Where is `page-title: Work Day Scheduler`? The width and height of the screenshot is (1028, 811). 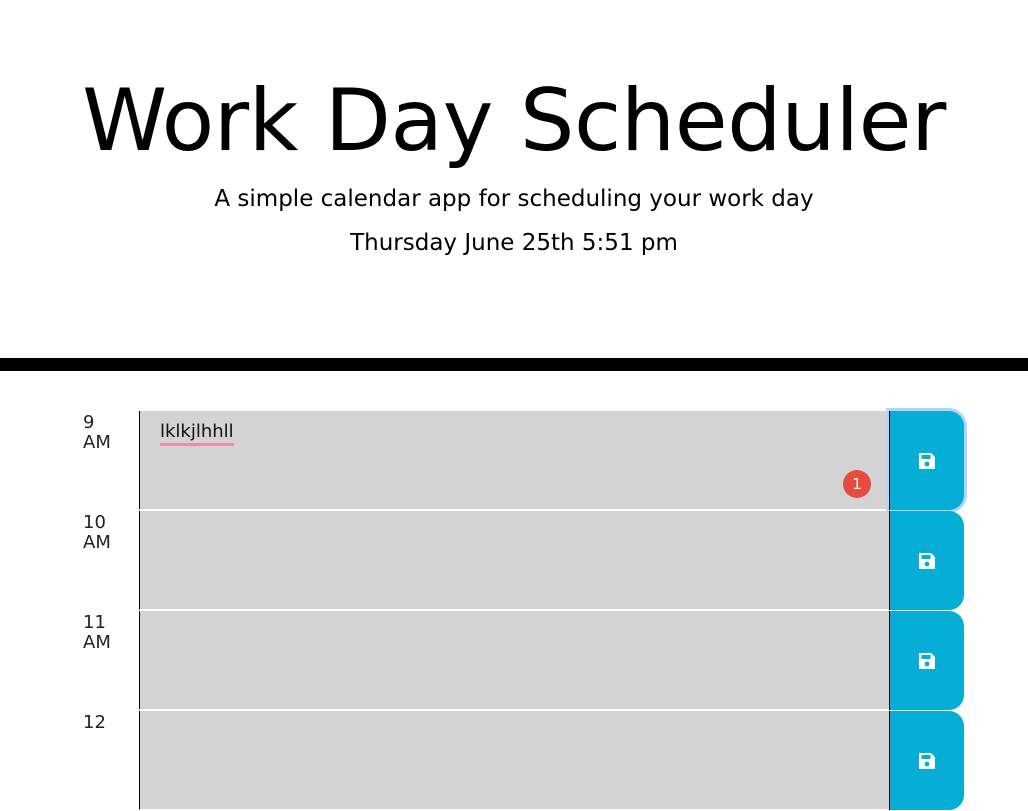 page-title: Work Day Scheduler is located at coordinates (514, 121).